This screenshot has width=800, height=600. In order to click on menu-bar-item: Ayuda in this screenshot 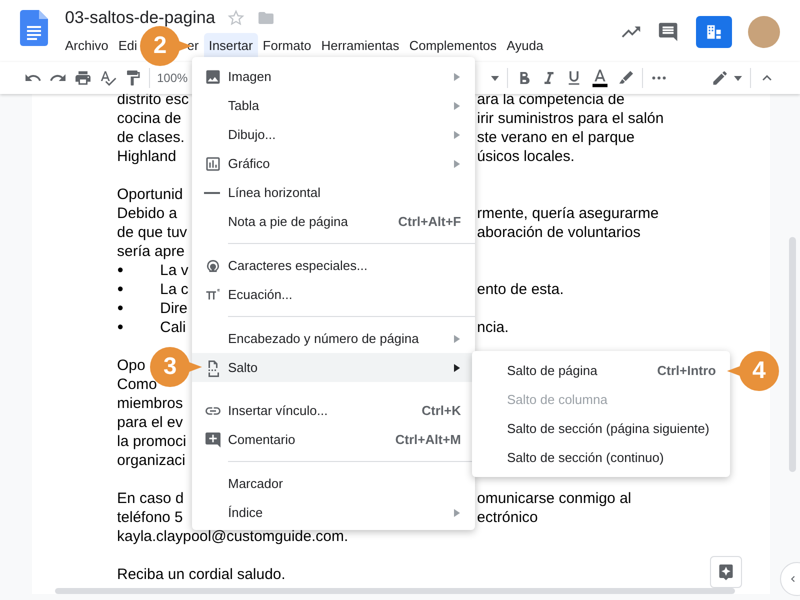, I will do `click(525, 45)`.